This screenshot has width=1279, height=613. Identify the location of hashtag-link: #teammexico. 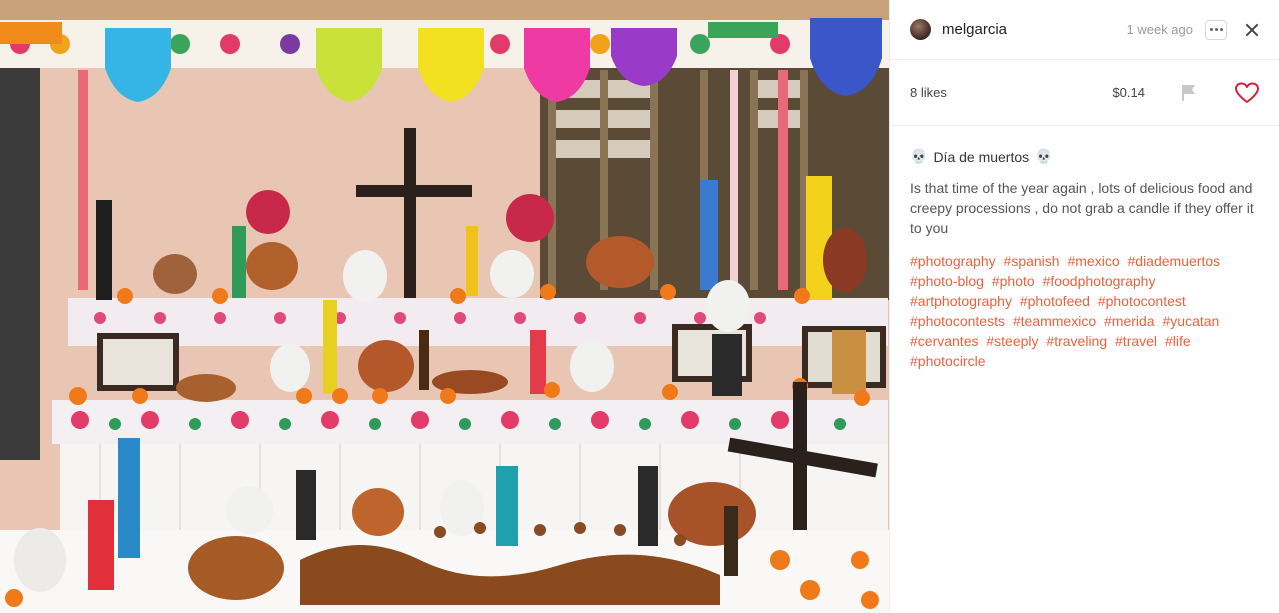
(1054, 321).